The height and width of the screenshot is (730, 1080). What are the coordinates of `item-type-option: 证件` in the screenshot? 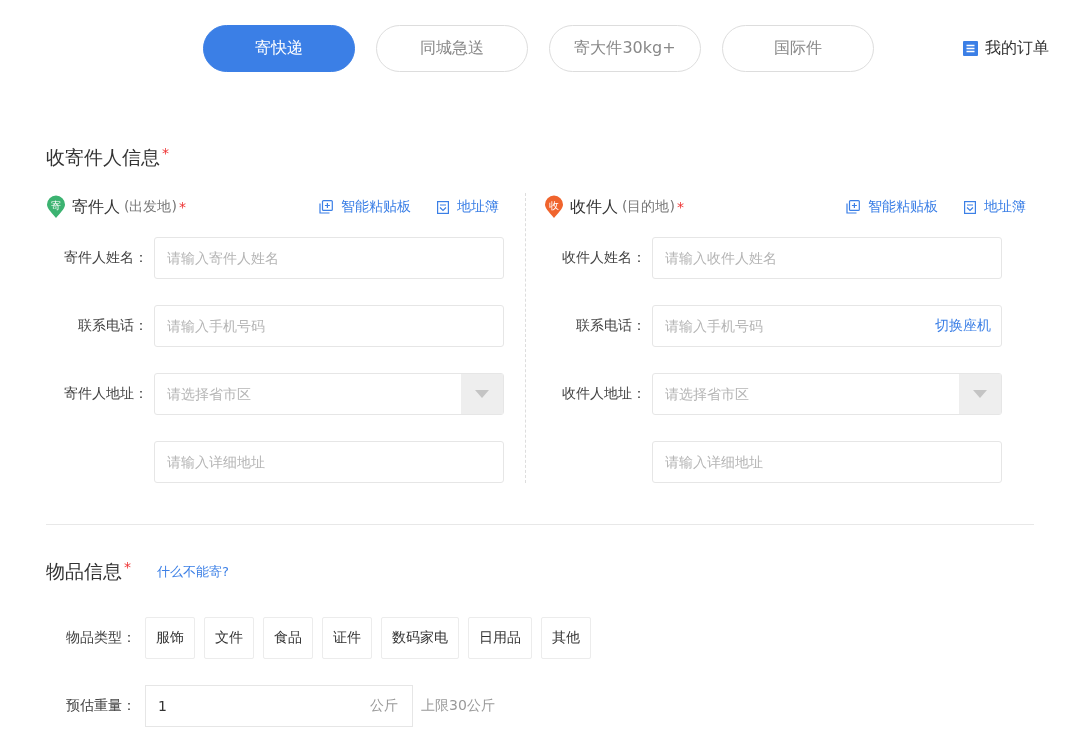 It's located at (347, 638).